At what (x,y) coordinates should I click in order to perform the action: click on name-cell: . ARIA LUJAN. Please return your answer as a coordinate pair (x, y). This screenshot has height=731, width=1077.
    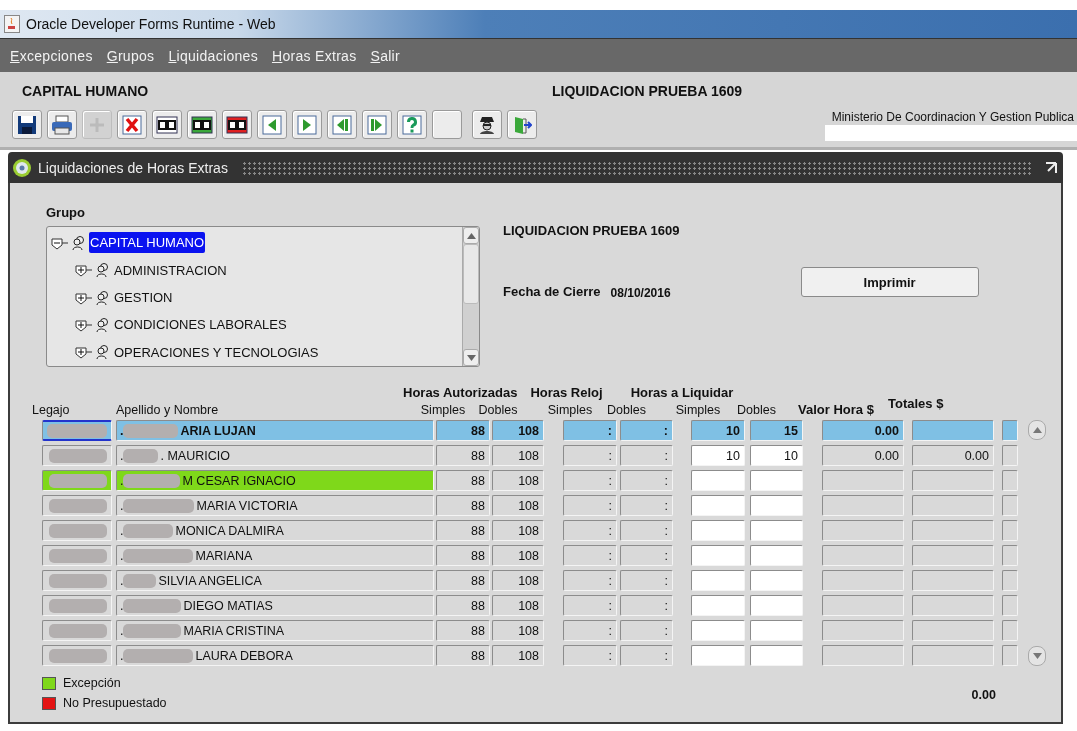
    Looking at the image, I should click on (275, 430).